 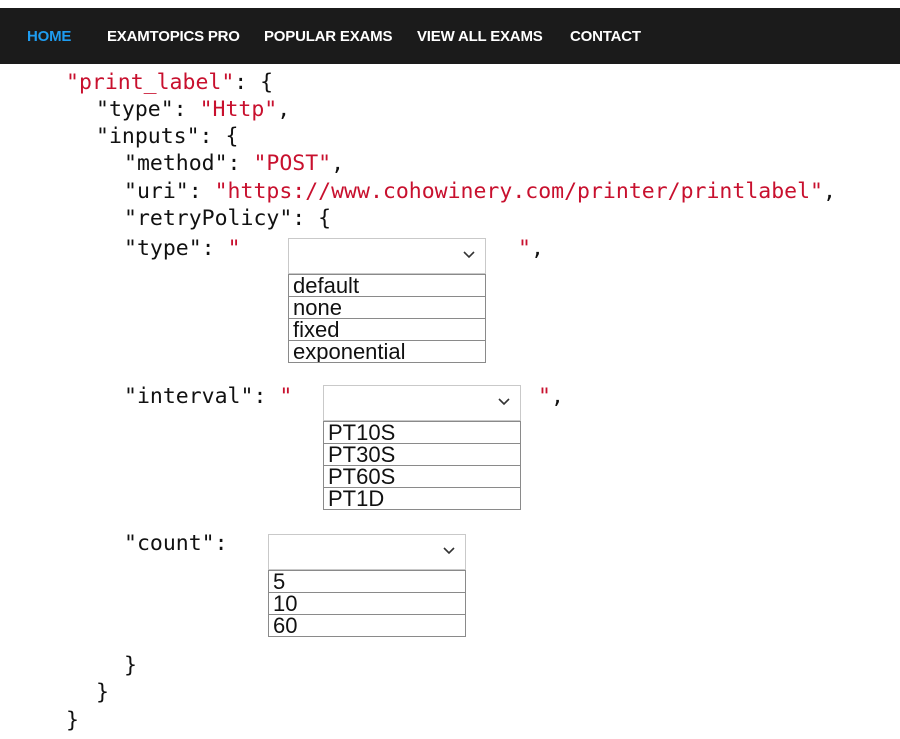 I want to click on retry-type-options: default none fixed exponential, so click(x=387, y=318).